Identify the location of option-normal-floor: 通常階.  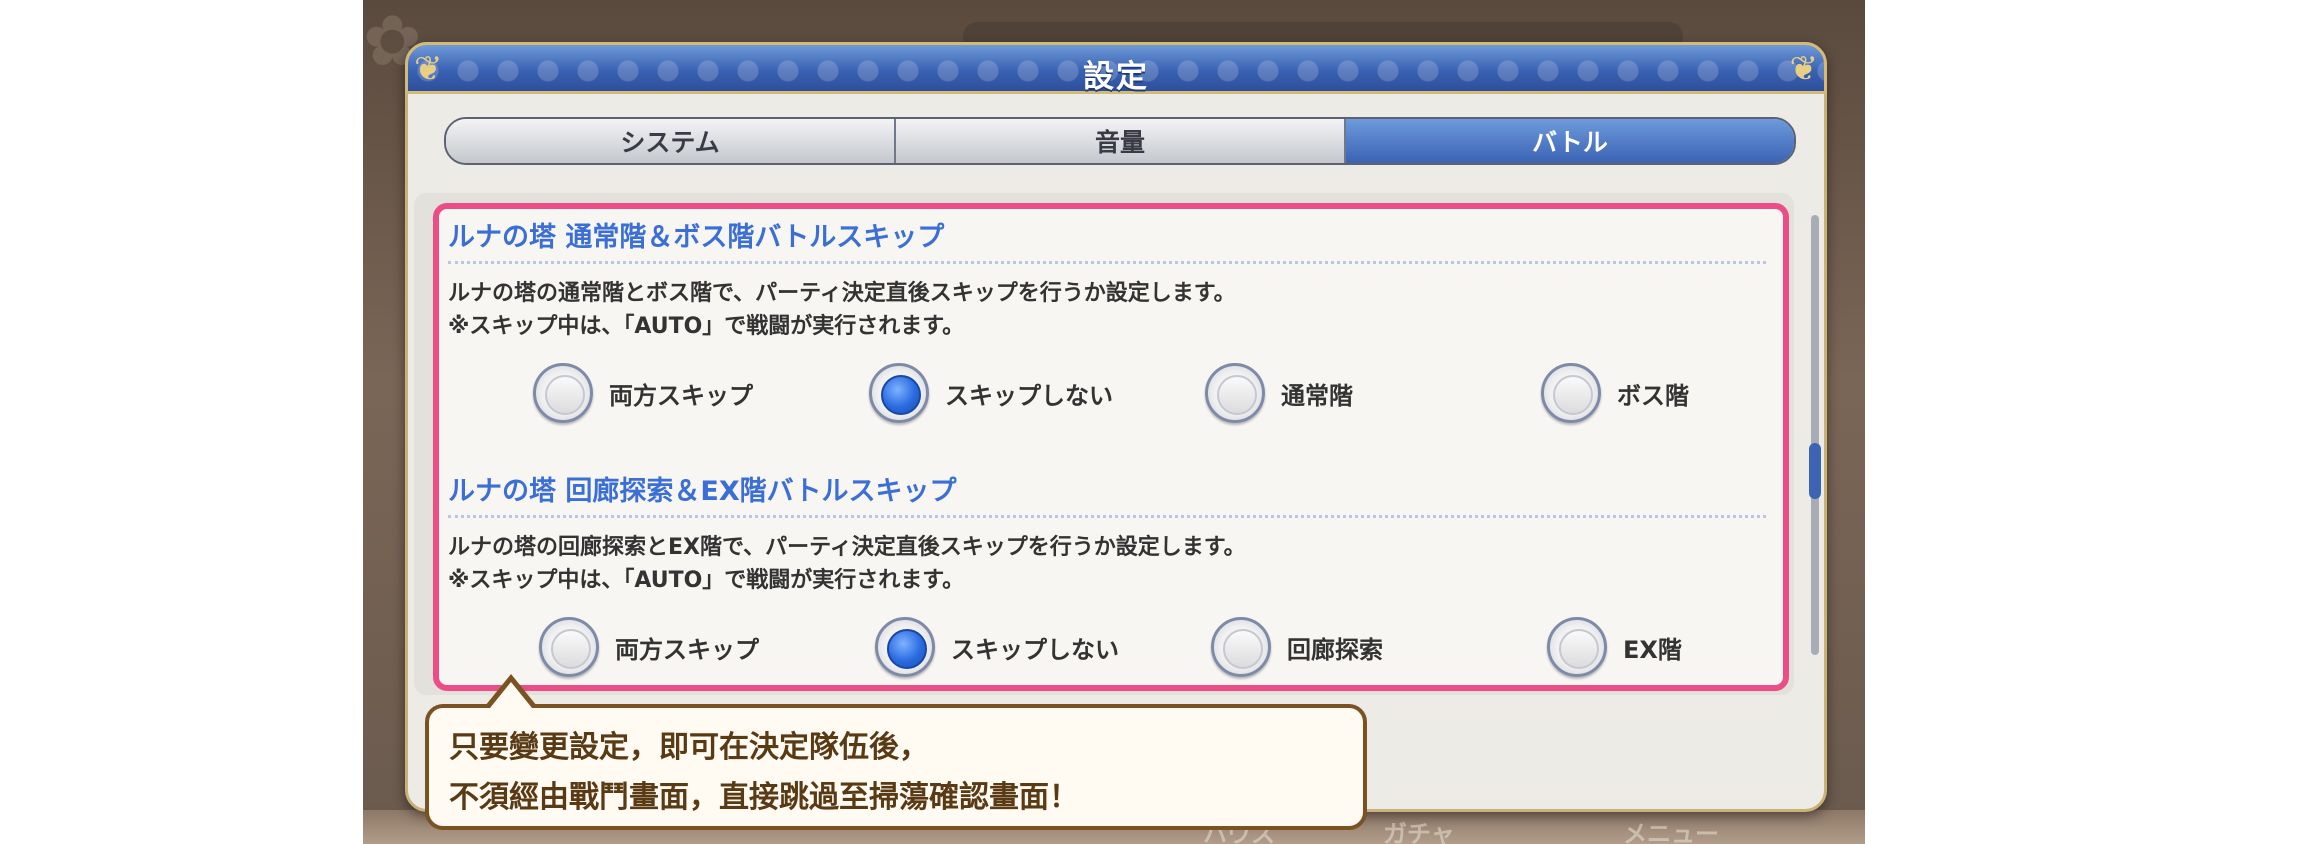
(1279, 393).